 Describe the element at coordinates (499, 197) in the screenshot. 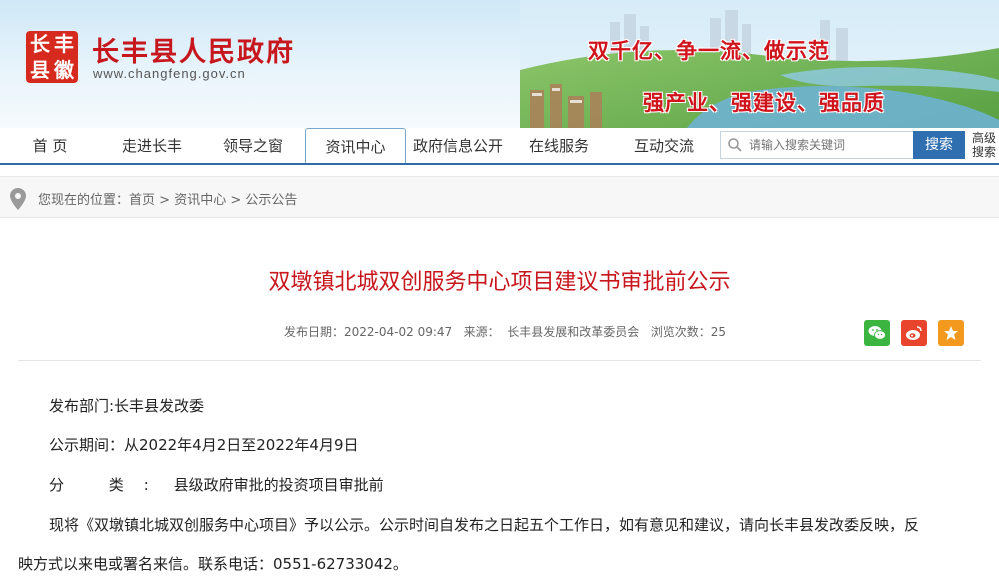

I see `breadcrumb-bar: 您现在的位置：首页 > 资讯中心 > 公示公告` at that location.